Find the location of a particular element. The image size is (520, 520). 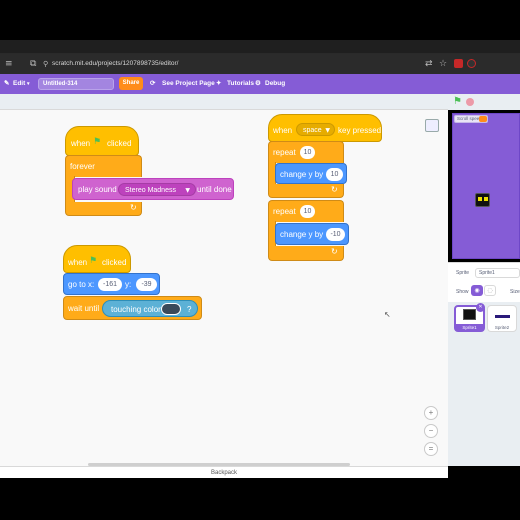

block-label: key pressed is located at coordinates (360, 130).